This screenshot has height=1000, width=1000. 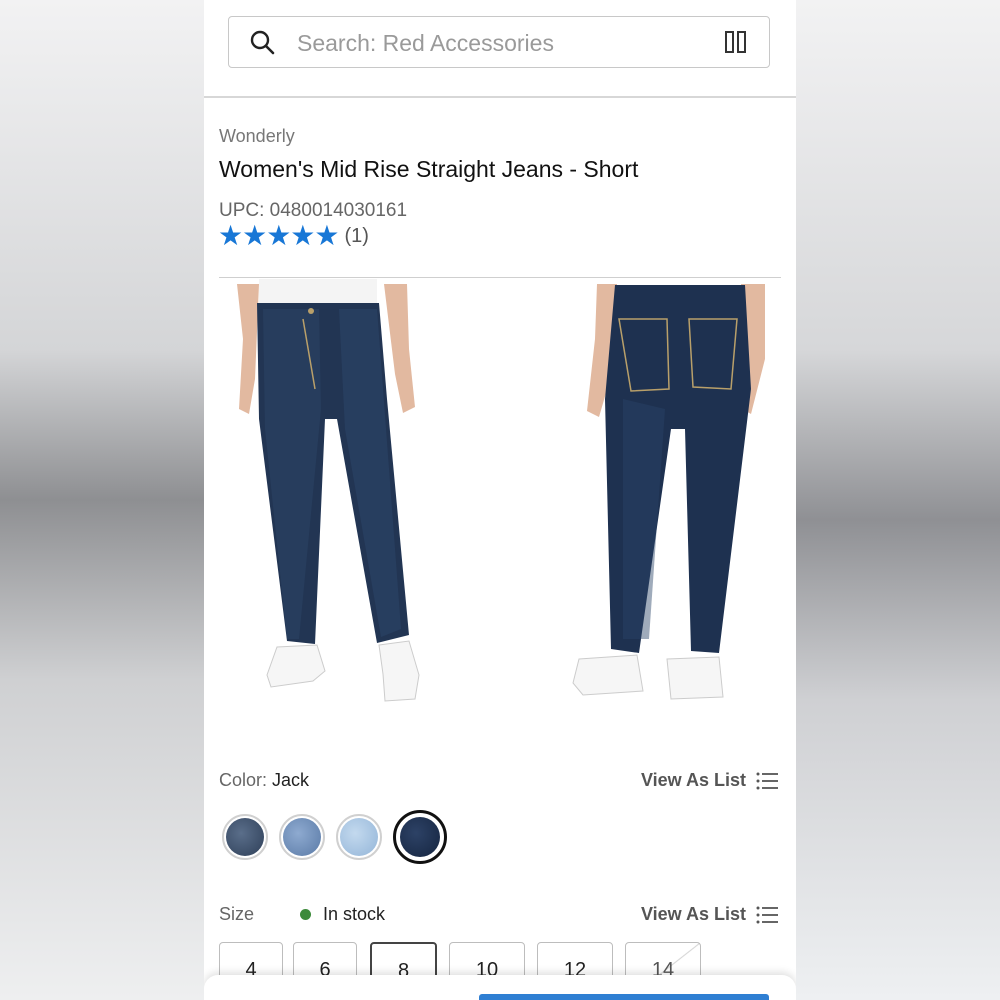 I want to click on color-label-text: Color:, so click(x=243, y=780).